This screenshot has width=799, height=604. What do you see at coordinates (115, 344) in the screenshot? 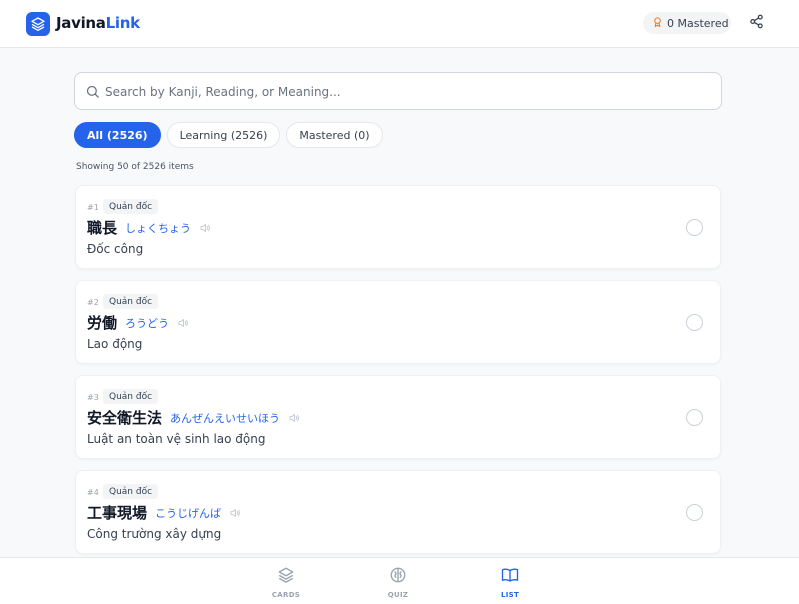
I see `meaning: Lao động` at bounding box center [115, 344].